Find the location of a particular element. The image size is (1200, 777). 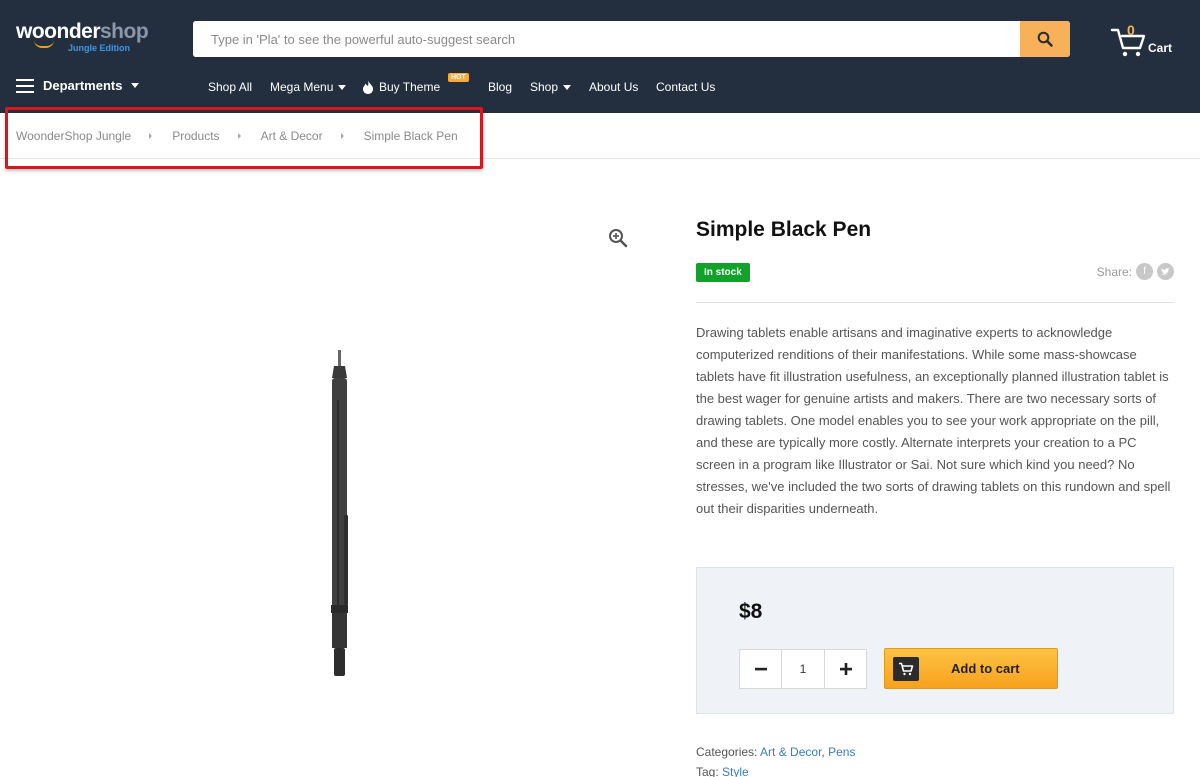

buy-box: $8 Add to cart is located at coordinates (935, 640).